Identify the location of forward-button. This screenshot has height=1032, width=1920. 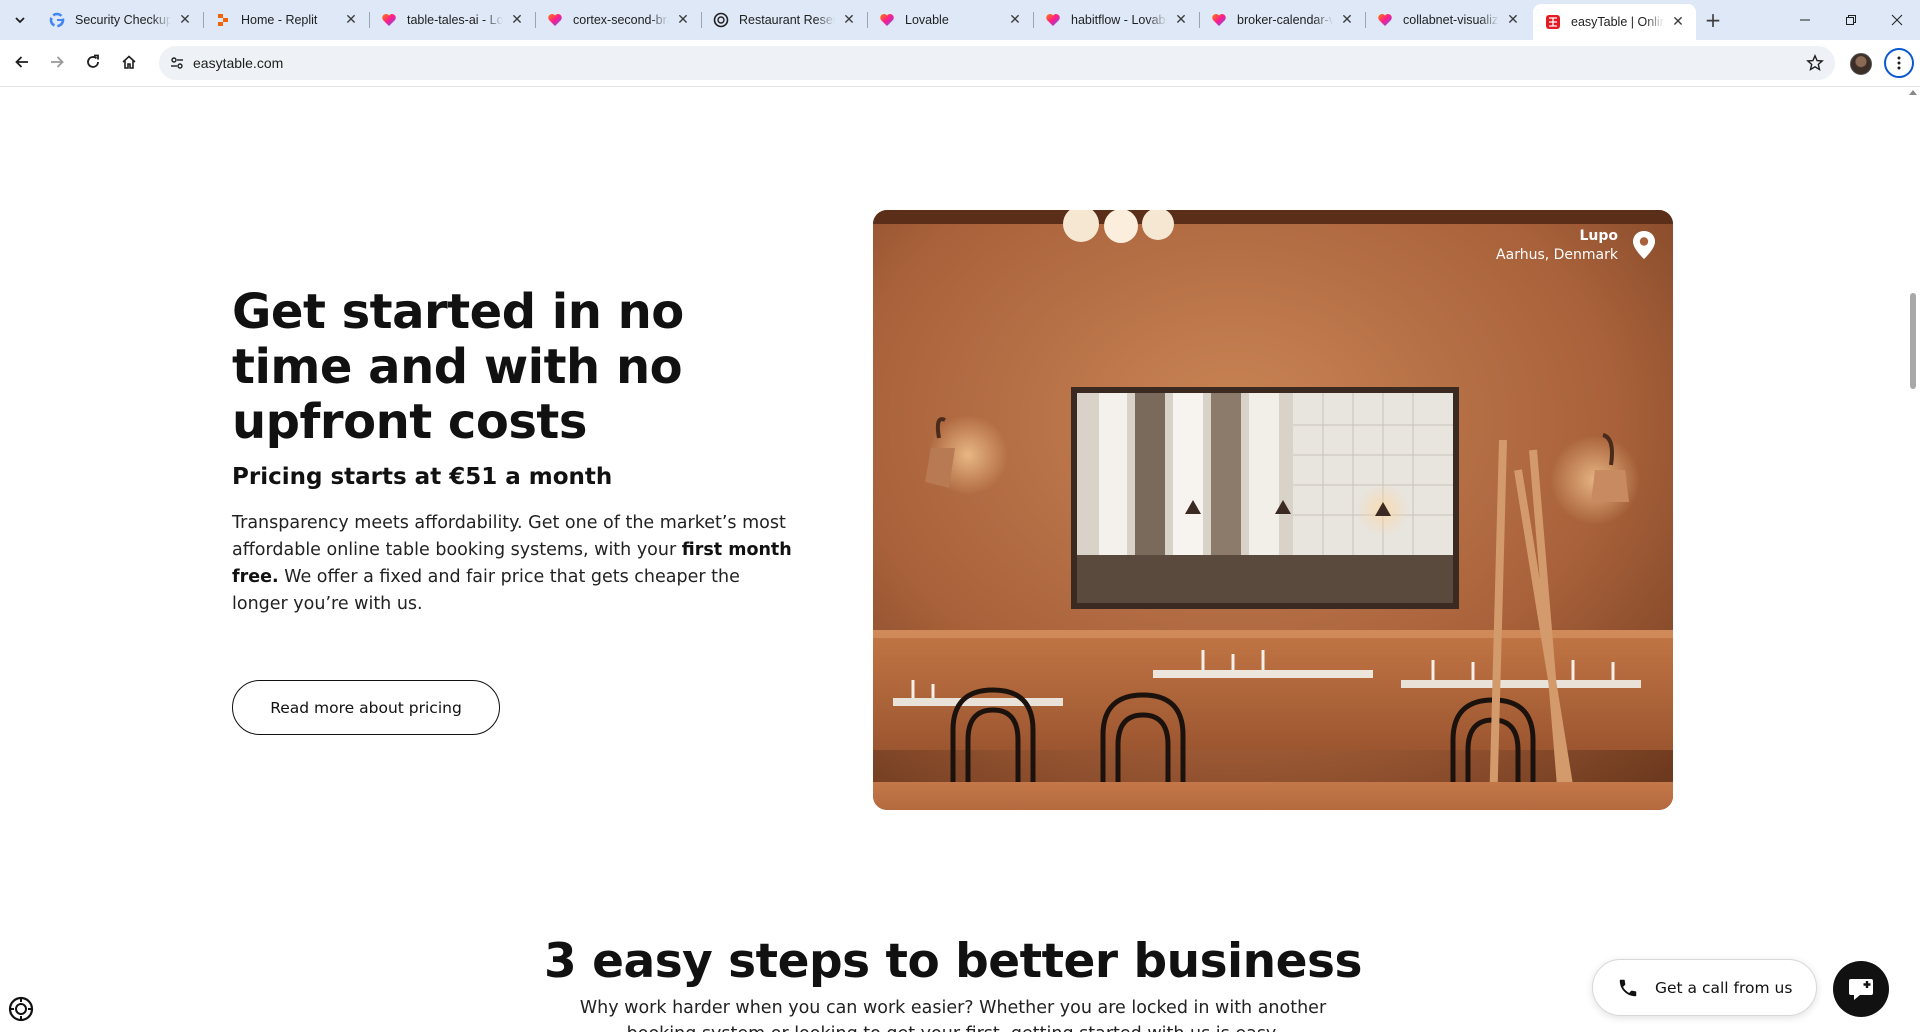
(57, 62).